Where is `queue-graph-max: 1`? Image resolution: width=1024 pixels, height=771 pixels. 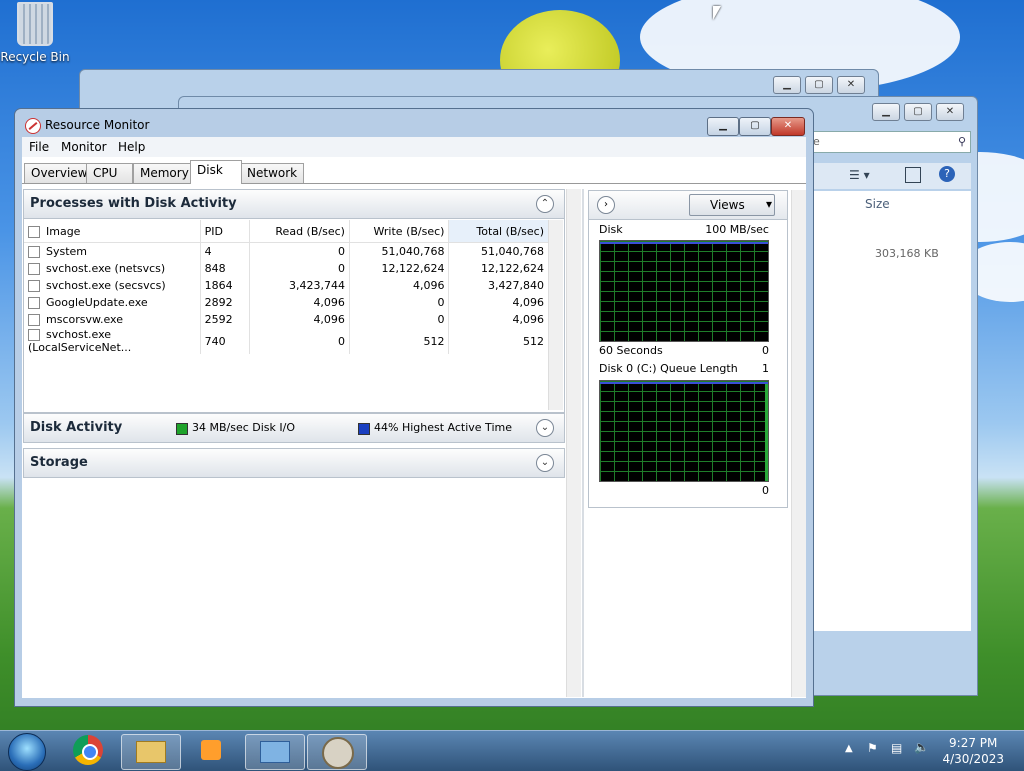
queue-graph-max: 1 is located at coordinates (765, 368).